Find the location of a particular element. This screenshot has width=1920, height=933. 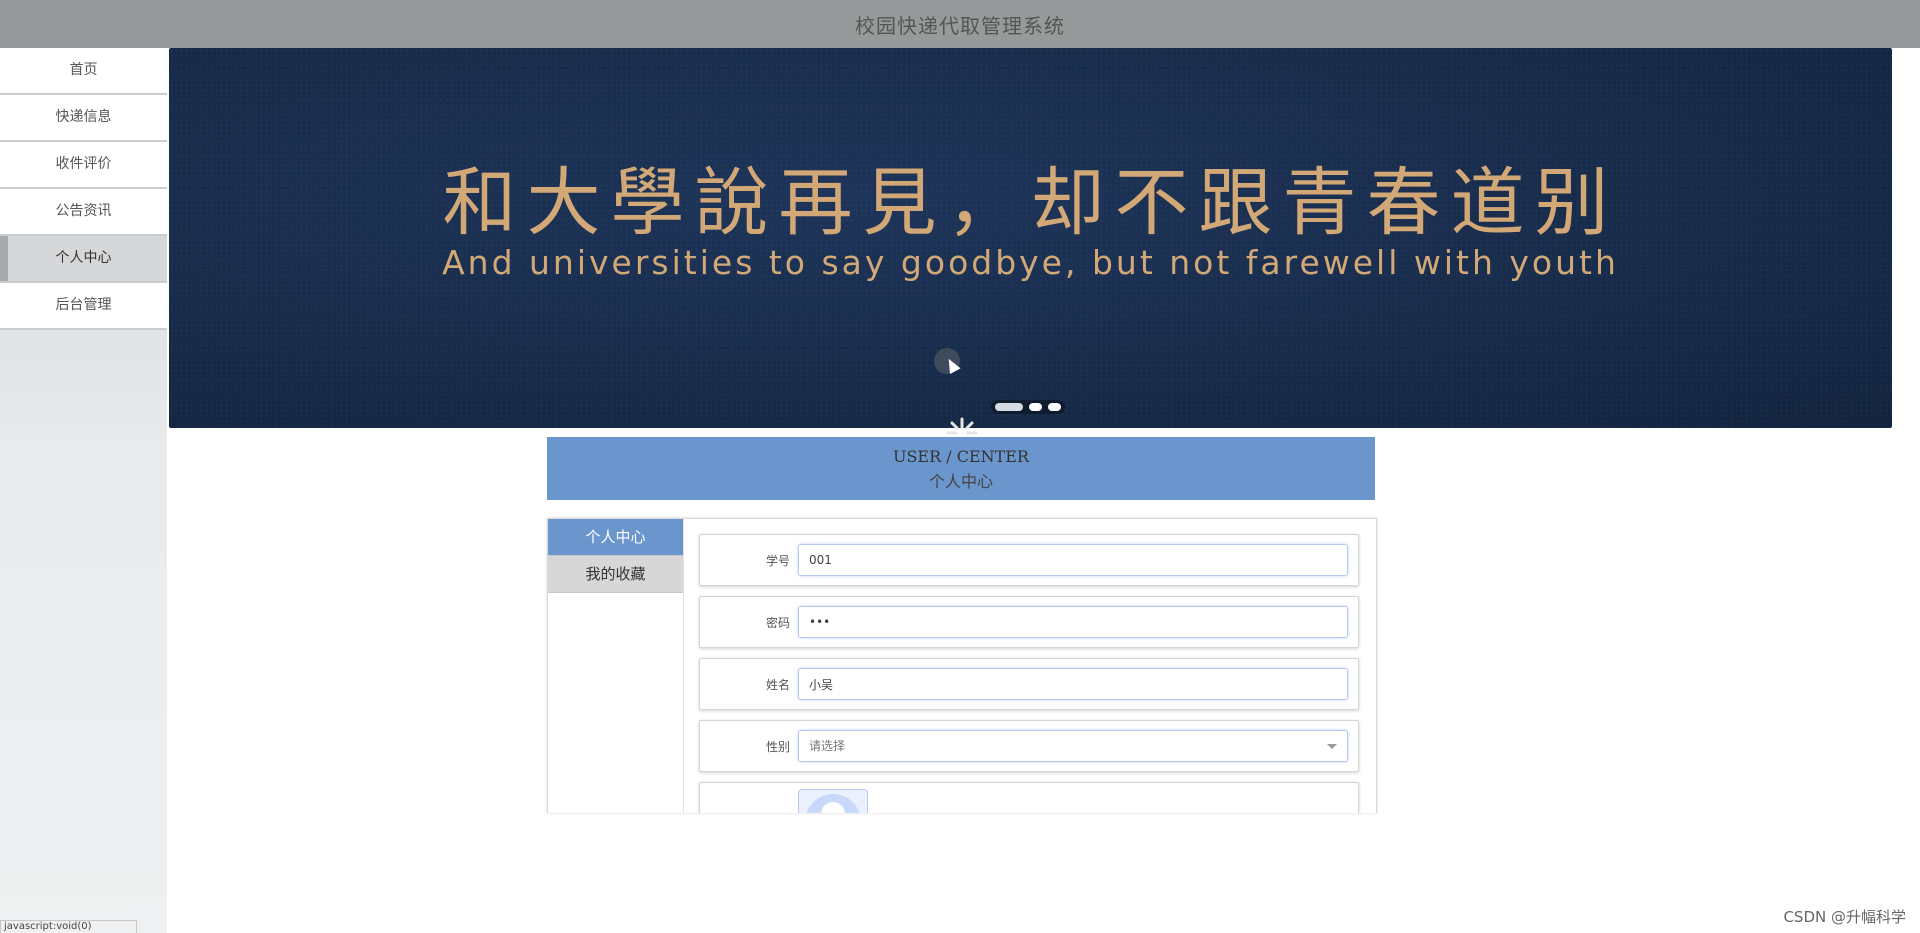

user-center-tabs: 个人中心 我的收藏 is located at coordinates (616, 666).